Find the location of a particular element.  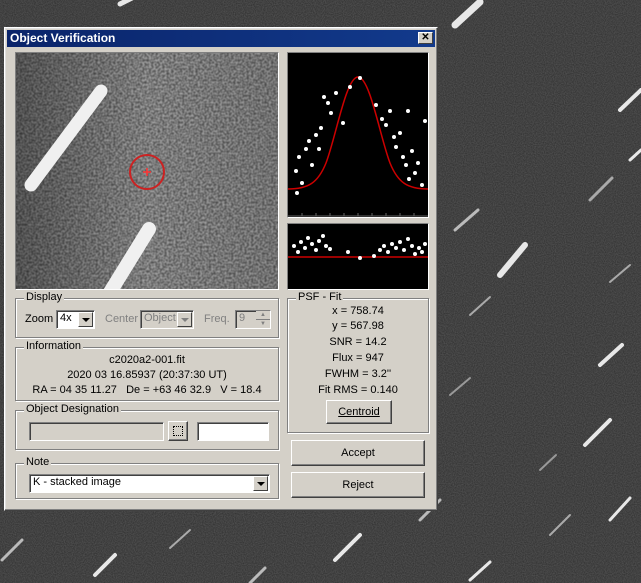

psf-flux: Flux = 947 is located at coordinates (358, 358).